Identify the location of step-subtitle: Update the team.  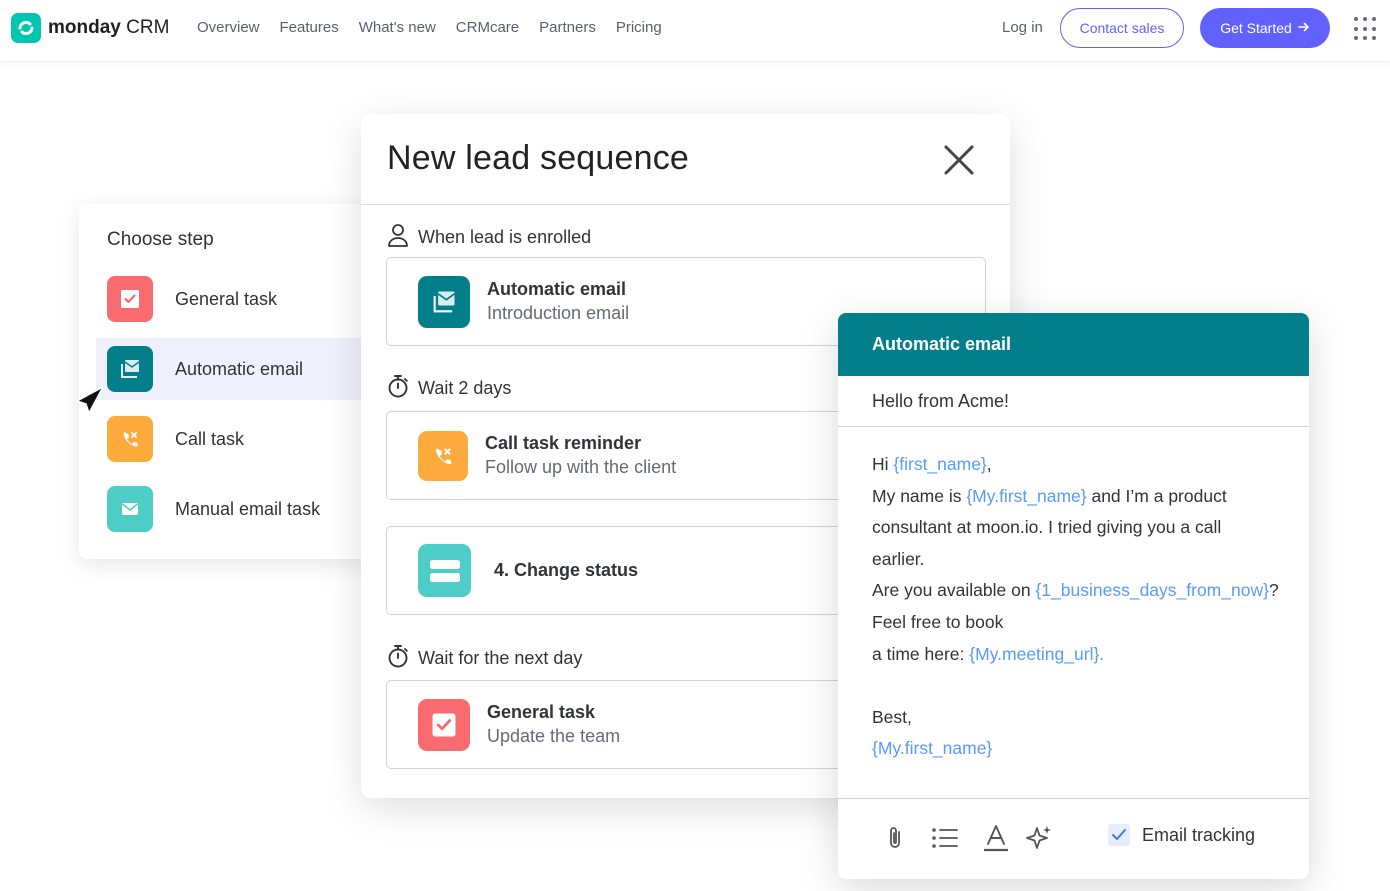
(554, 736).